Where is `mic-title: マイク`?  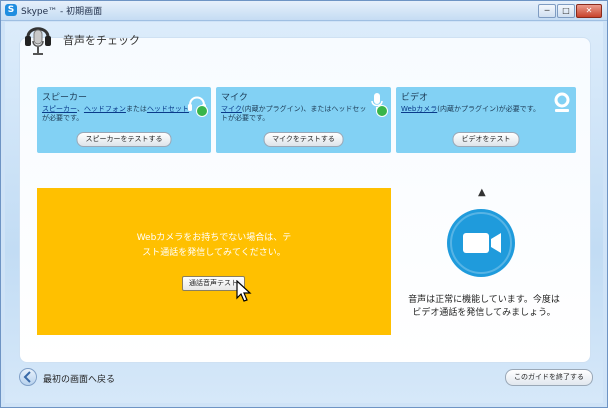
mic-title: マイク is located at coordinates (234, 98).